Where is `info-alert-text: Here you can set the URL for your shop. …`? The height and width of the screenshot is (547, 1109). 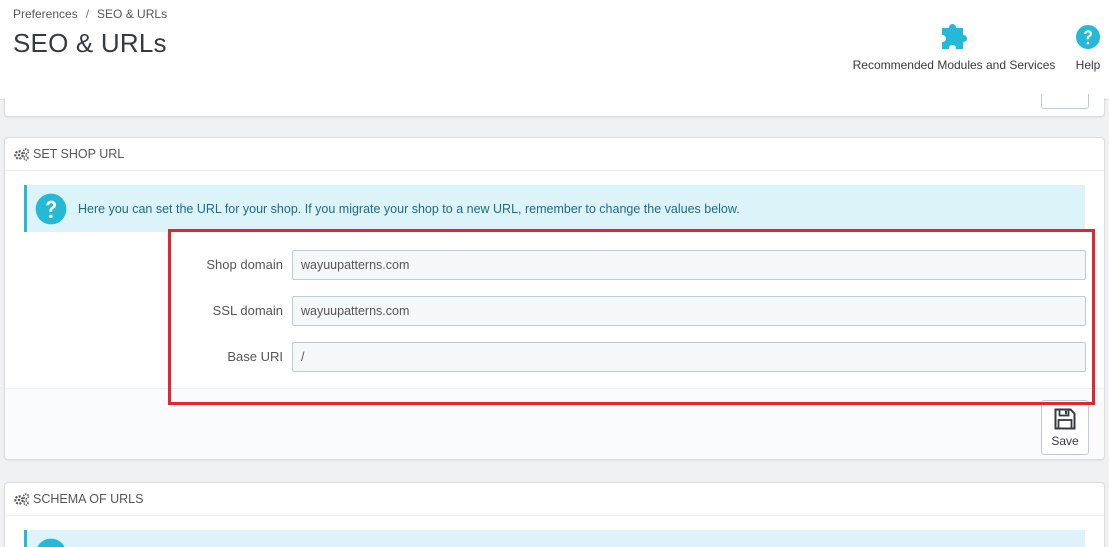 info-alert-text: Here you can set the URL for your shop. … is located at coordinates (409, 208).